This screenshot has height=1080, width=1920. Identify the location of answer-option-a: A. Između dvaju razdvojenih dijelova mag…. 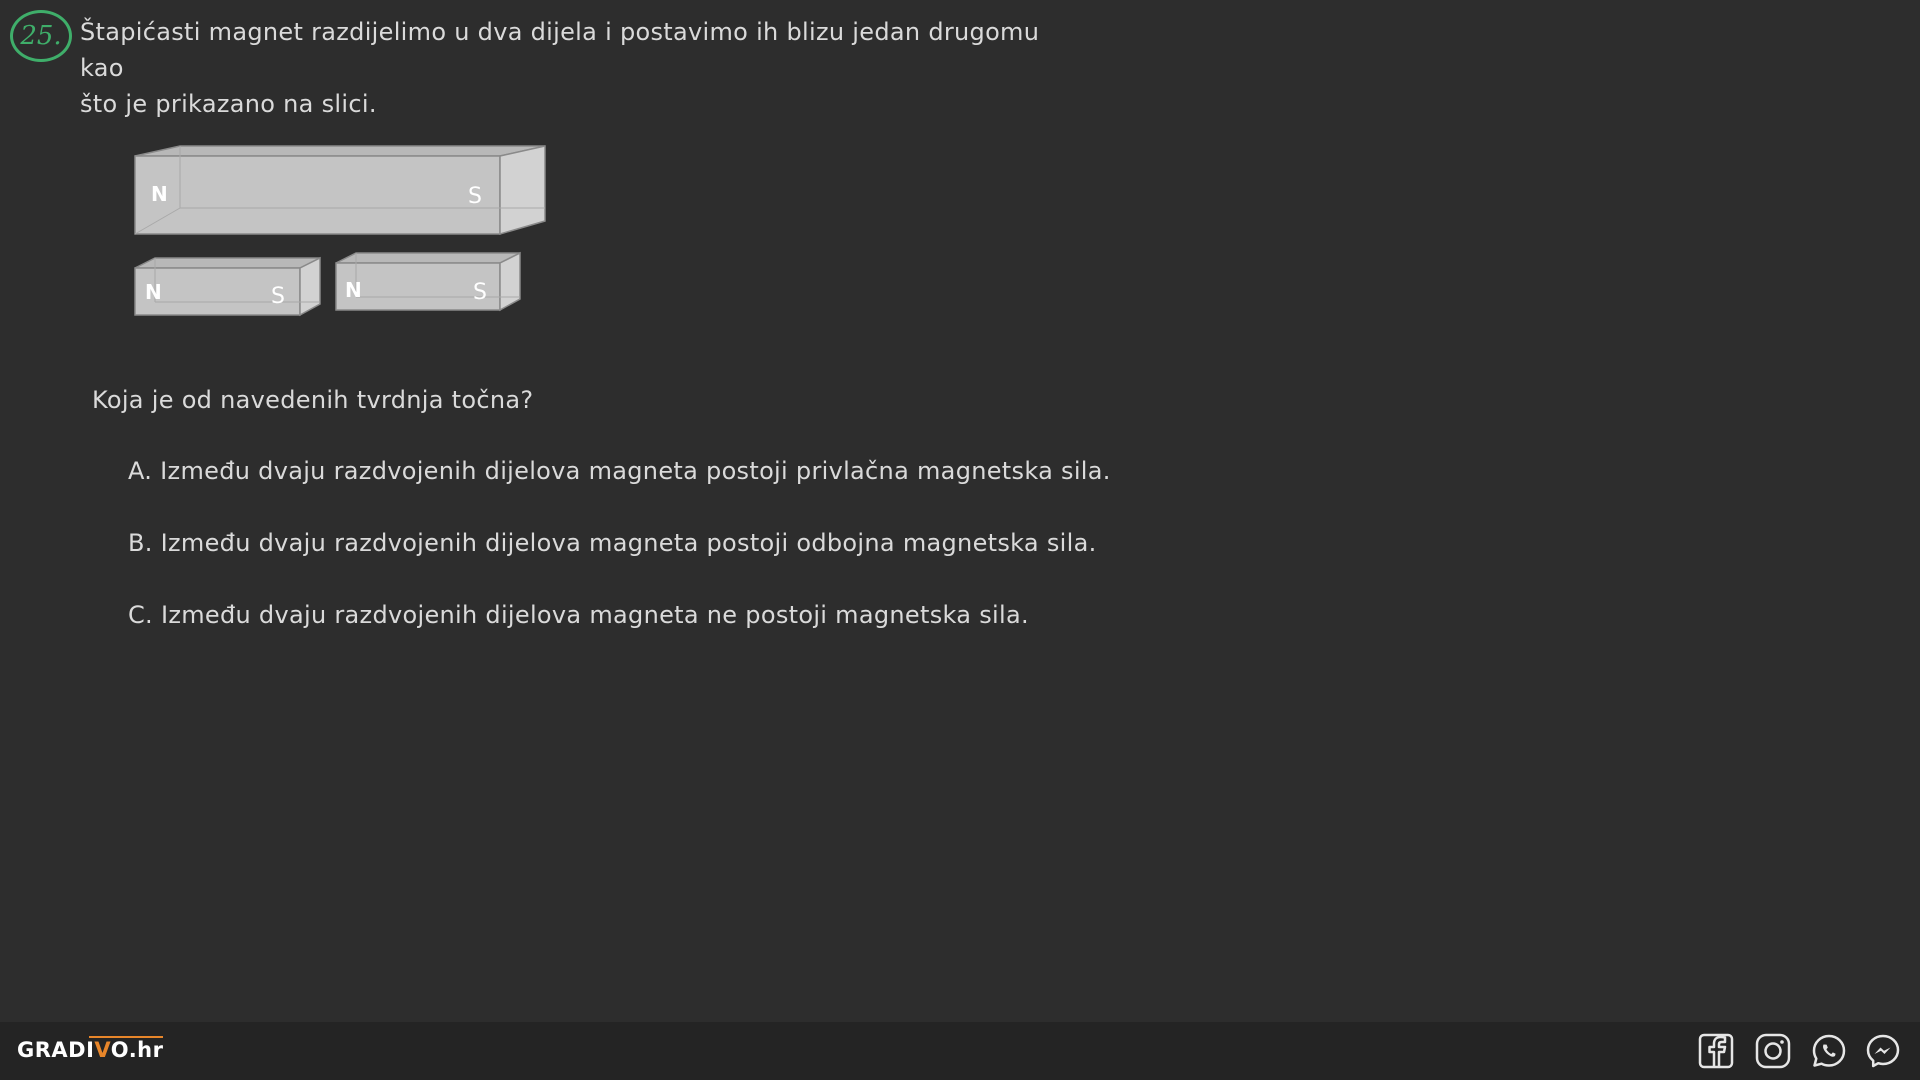
(619, 471).